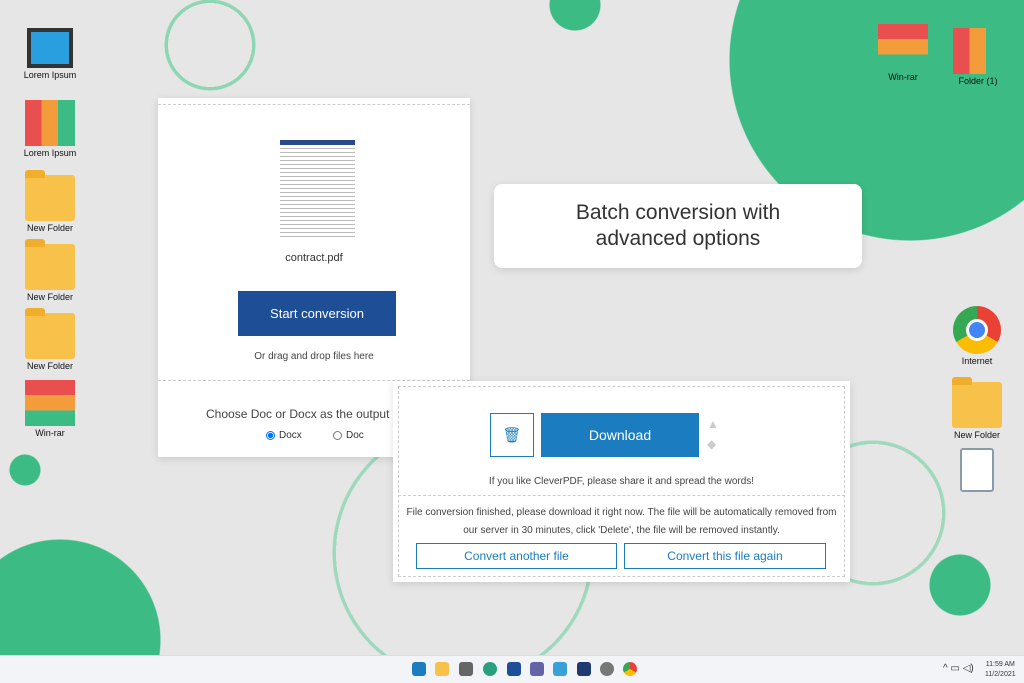 The width and height of the screenshot is (1024, 683). What do you see at coordinates (314, 258) in the screenshot?
I see `file-name: contract.pdf` at bounding box center [314, 258].